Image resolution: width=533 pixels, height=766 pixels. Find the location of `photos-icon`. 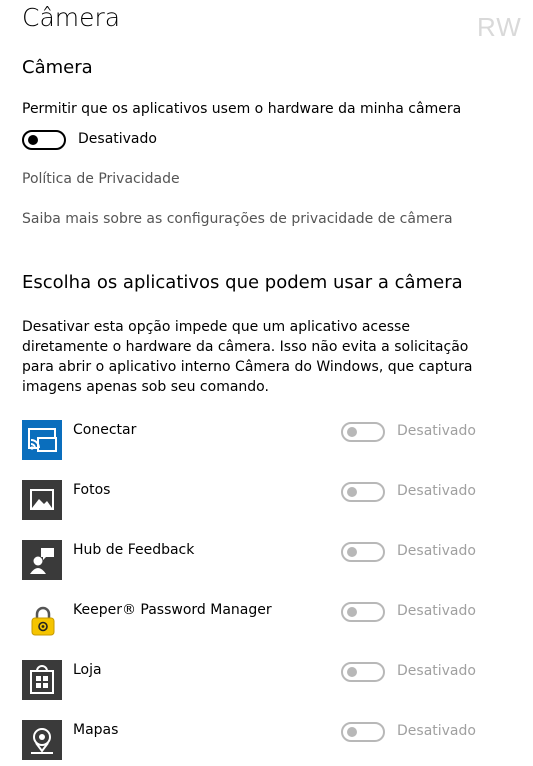

photos-icon is located at coordinates (42, 500).